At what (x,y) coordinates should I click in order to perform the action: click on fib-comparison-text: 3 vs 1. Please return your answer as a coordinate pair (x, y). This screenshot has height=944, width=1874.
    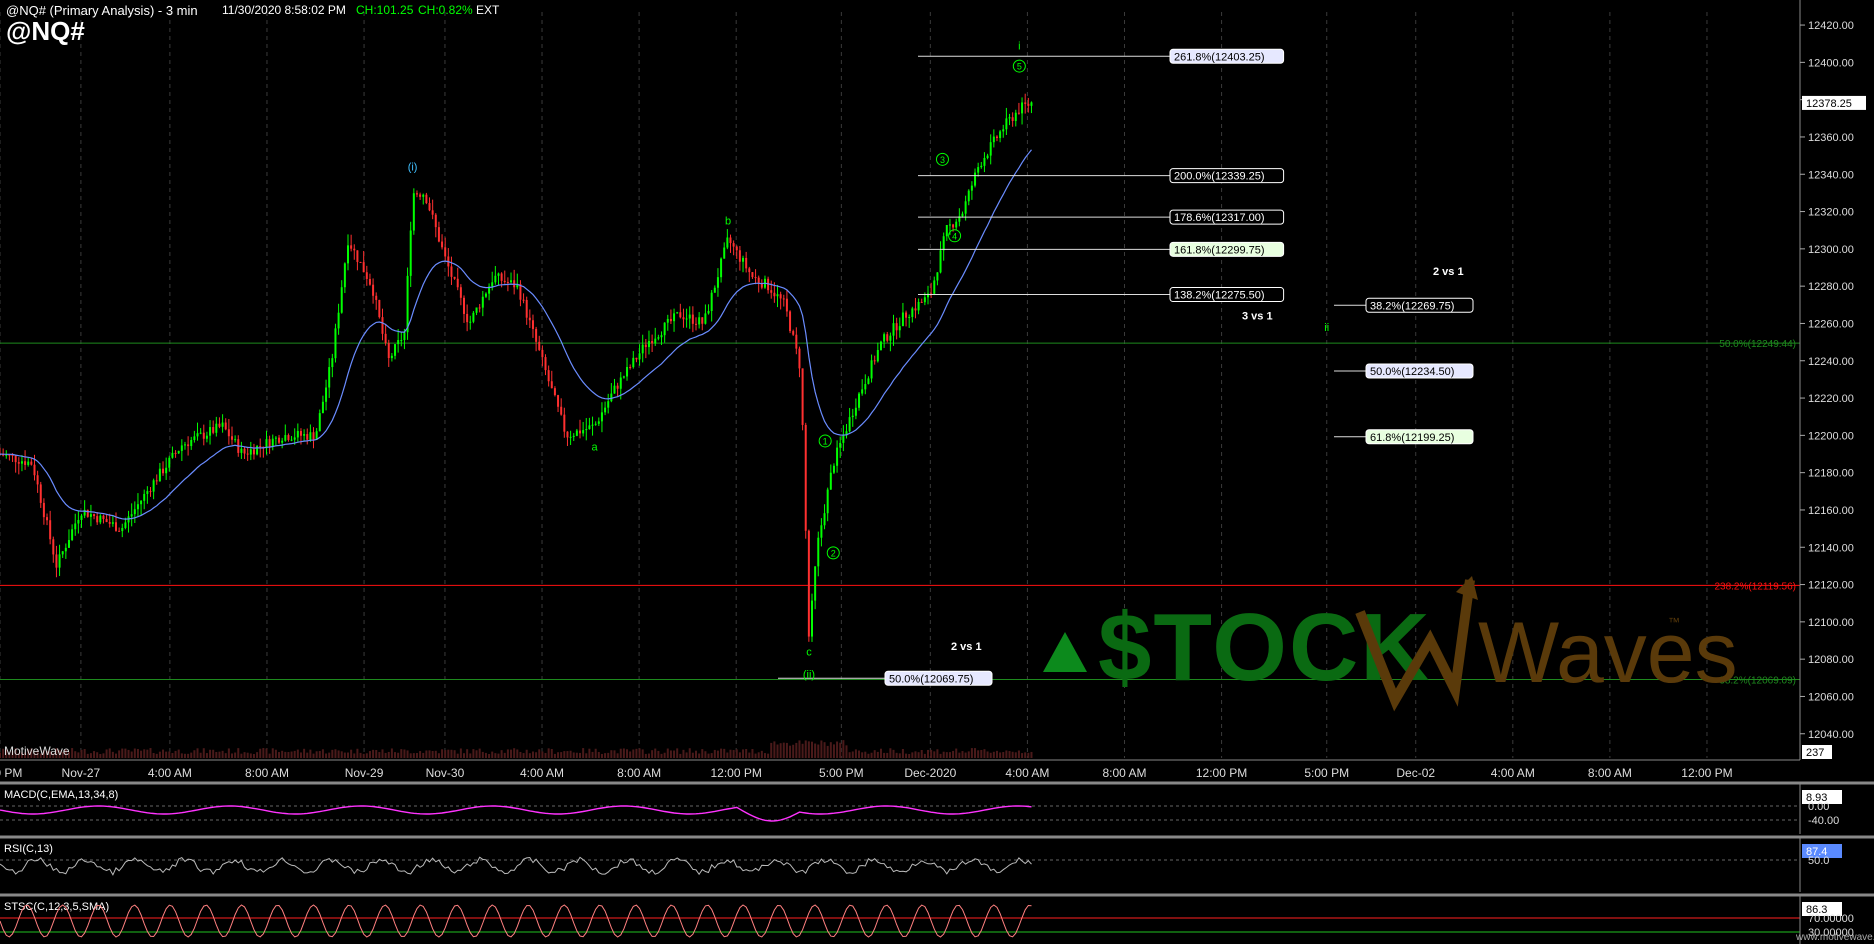
    Looking at the image, I should click on (1257, 317).